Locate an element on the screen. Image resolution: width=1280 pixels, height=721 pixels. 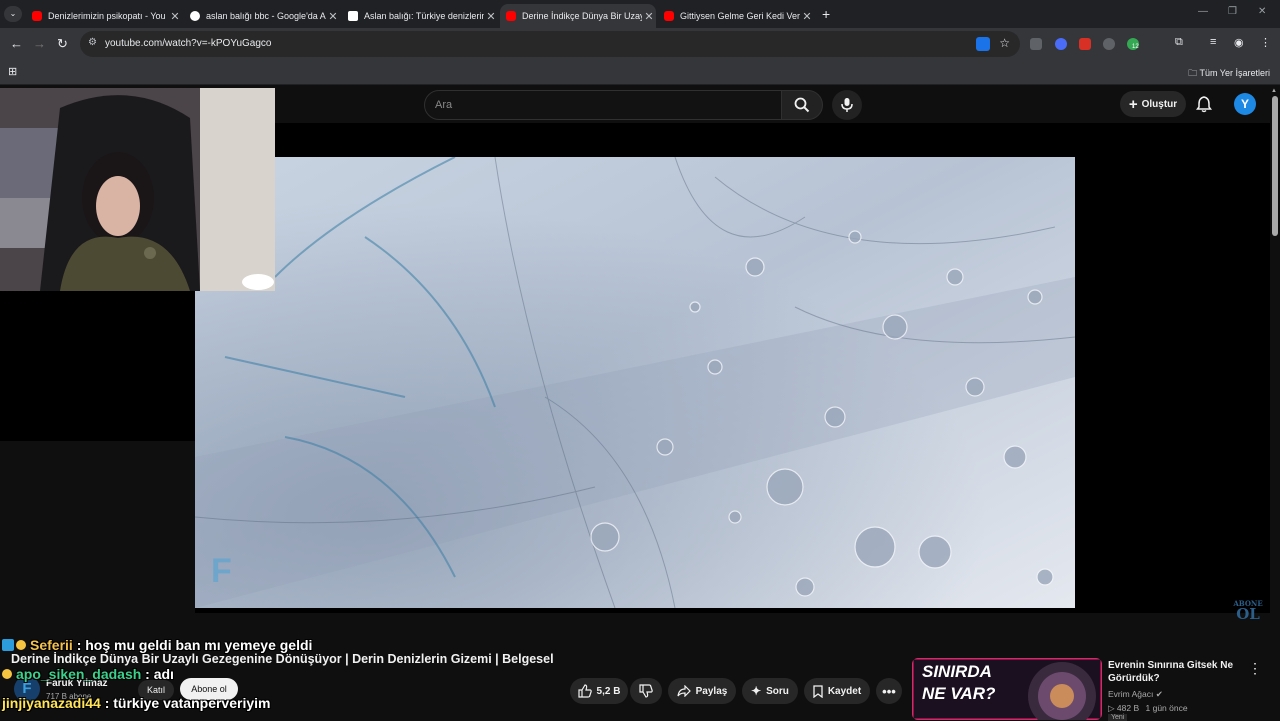
browser-tab: aslan balığı bbc - Google'da Ar ✕ is located at coordinates (262, 16).